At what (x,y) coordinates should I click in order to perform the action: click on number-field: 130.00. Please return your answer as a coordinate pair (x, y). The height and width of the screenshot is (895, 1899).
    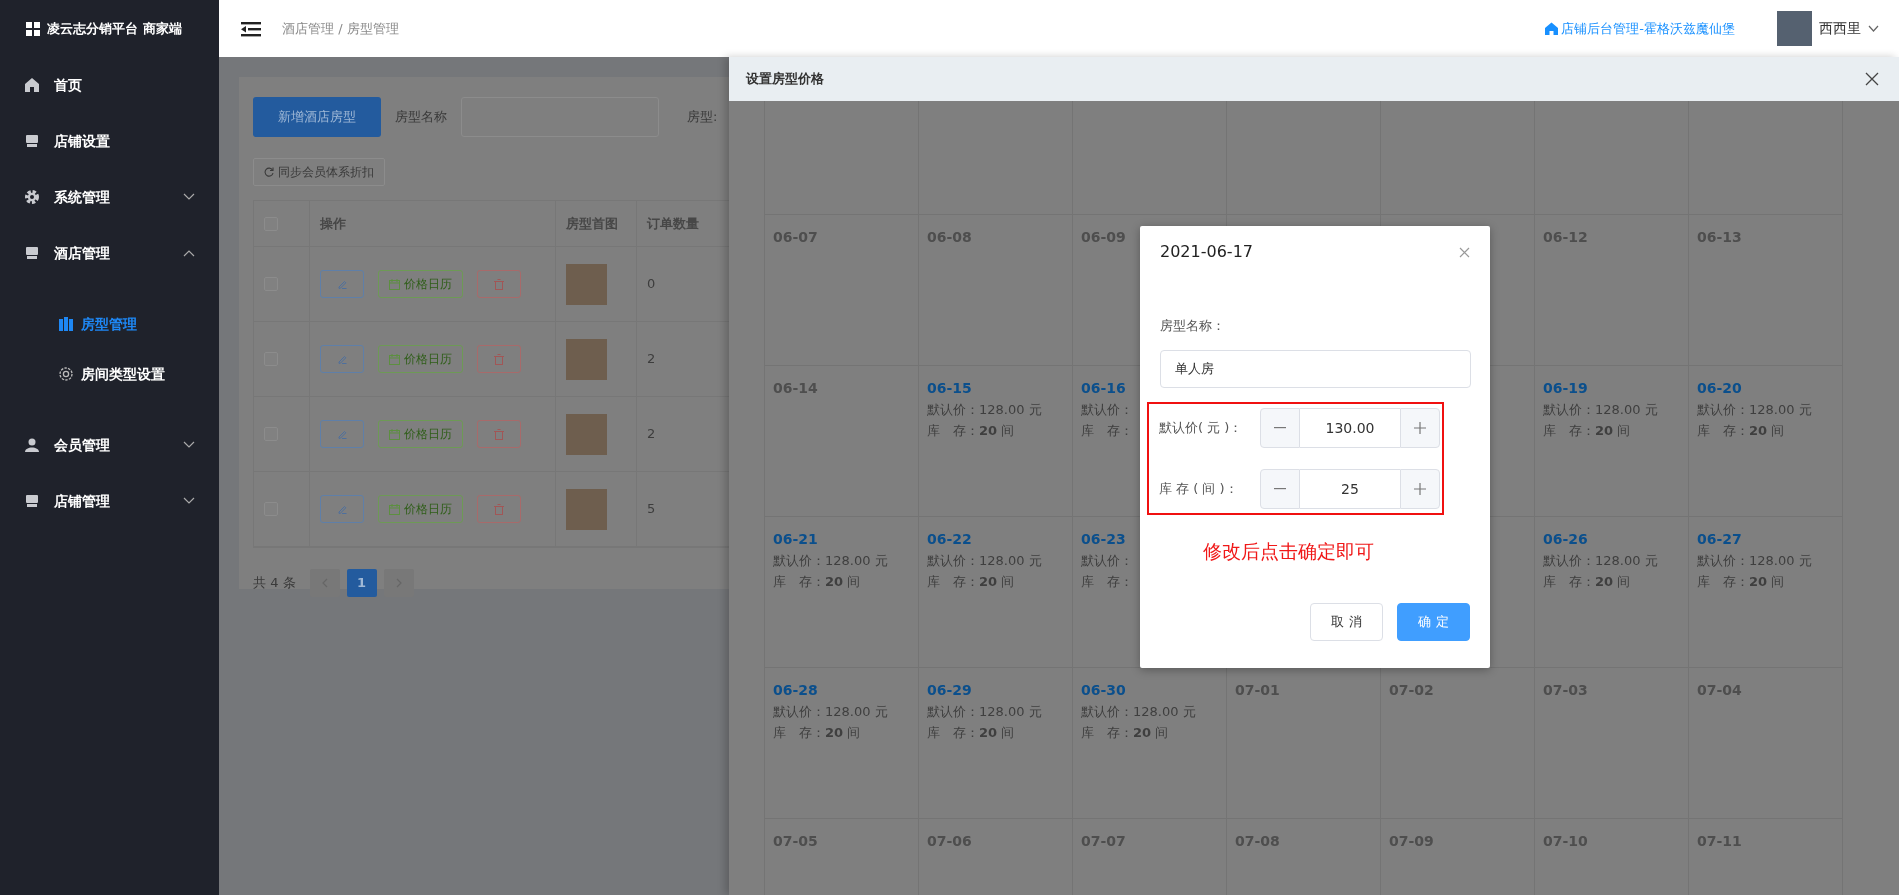
    Looking at the image, I should click on (1350, 427).